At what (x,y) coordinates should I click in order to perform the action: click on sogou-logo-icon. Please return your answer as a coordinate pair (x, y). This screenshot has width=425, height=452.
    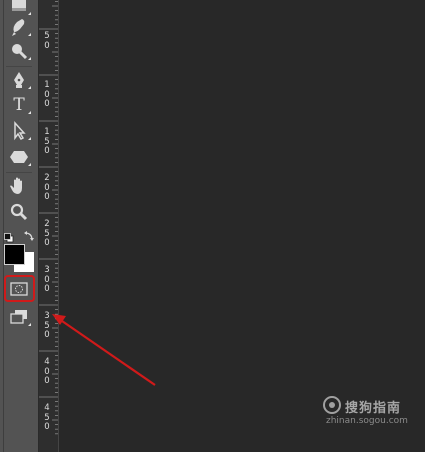
    Looking at the image, I should click on (332, 405).